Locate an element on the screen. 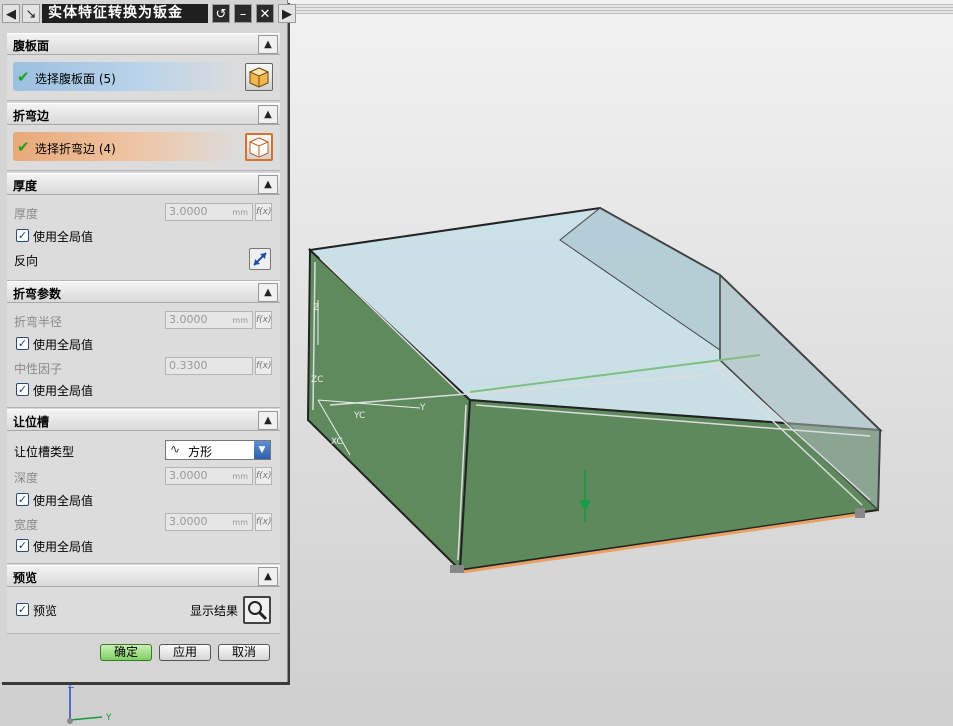  chevron-down-icon: ▼ is located at coordinates (262, 450).